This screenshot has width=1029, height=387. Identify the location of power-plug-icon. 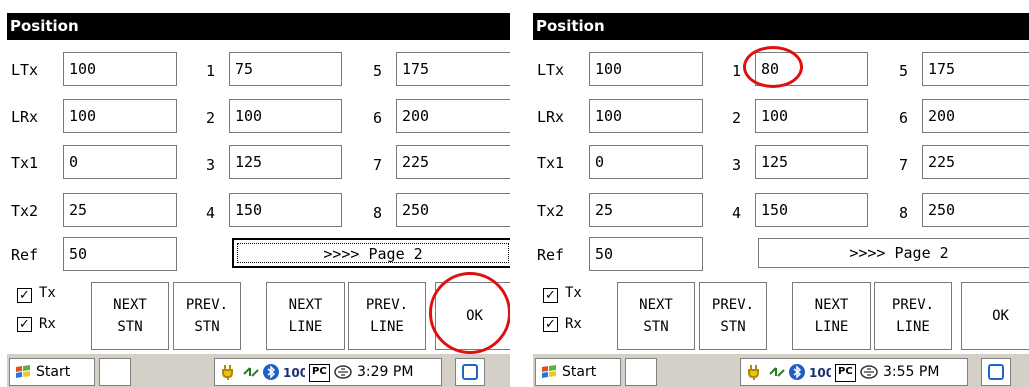
(227, 372).